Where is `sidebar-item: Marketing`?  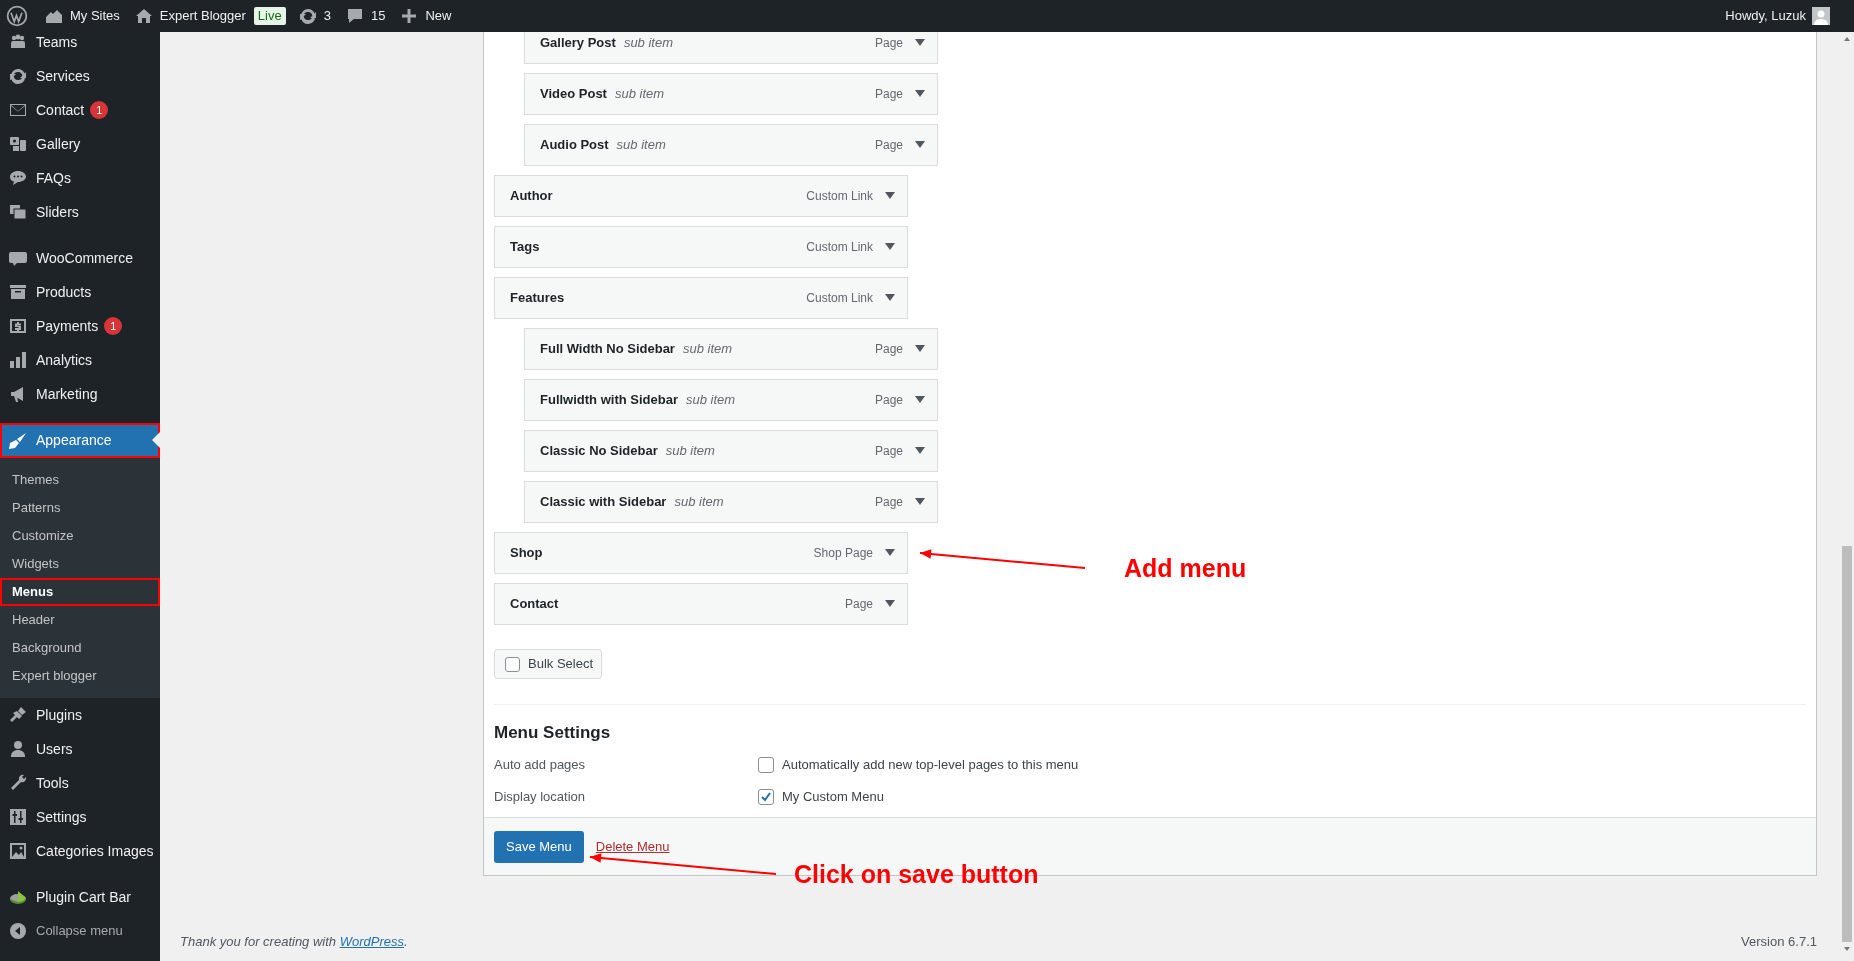
sidebar-item: Marketing is located at coordinates (80, 394).